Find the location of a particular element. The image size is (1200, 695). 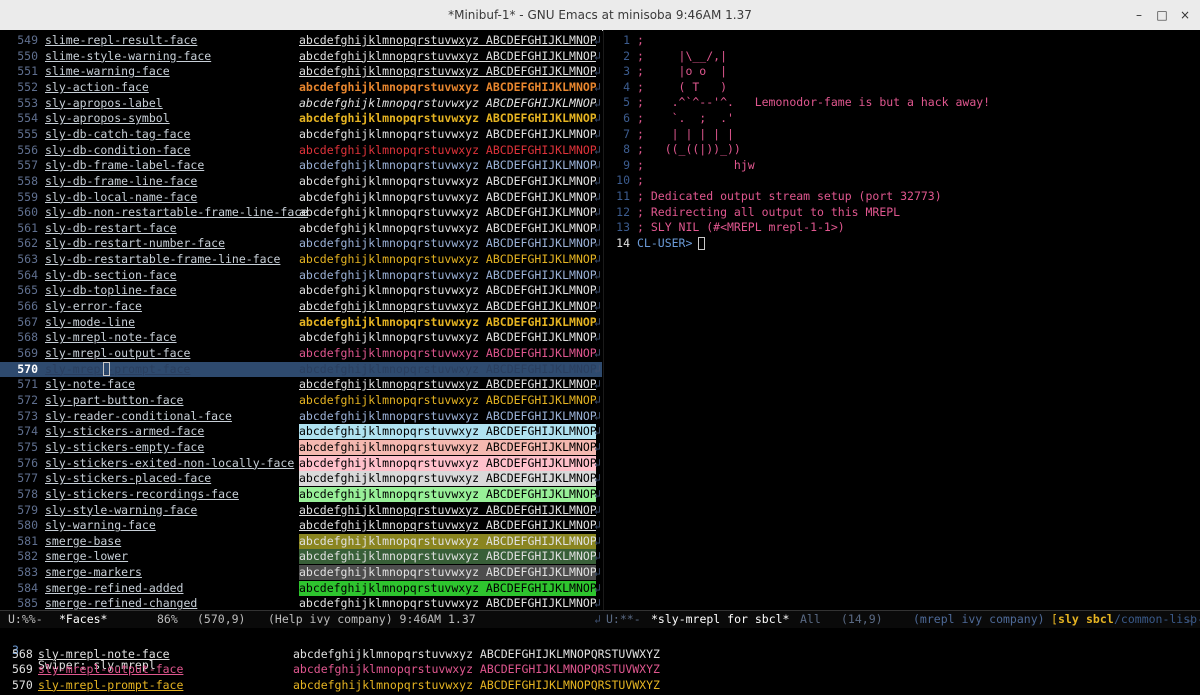

face-name-link: smerge-lower is located at coordinates (86, 556).